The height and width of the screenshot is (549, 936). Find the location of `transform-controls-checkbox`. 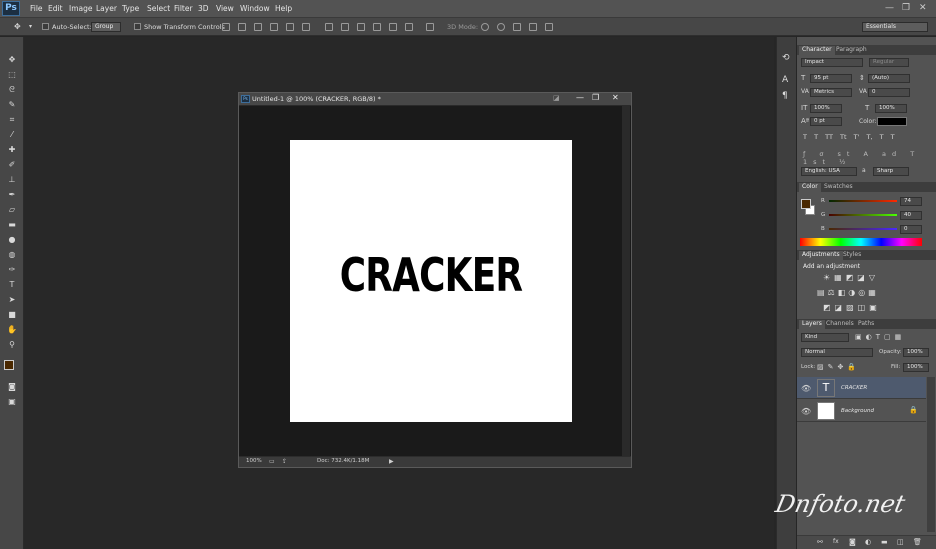

transform-controls-checkbox is located at coordinates (137, 26).